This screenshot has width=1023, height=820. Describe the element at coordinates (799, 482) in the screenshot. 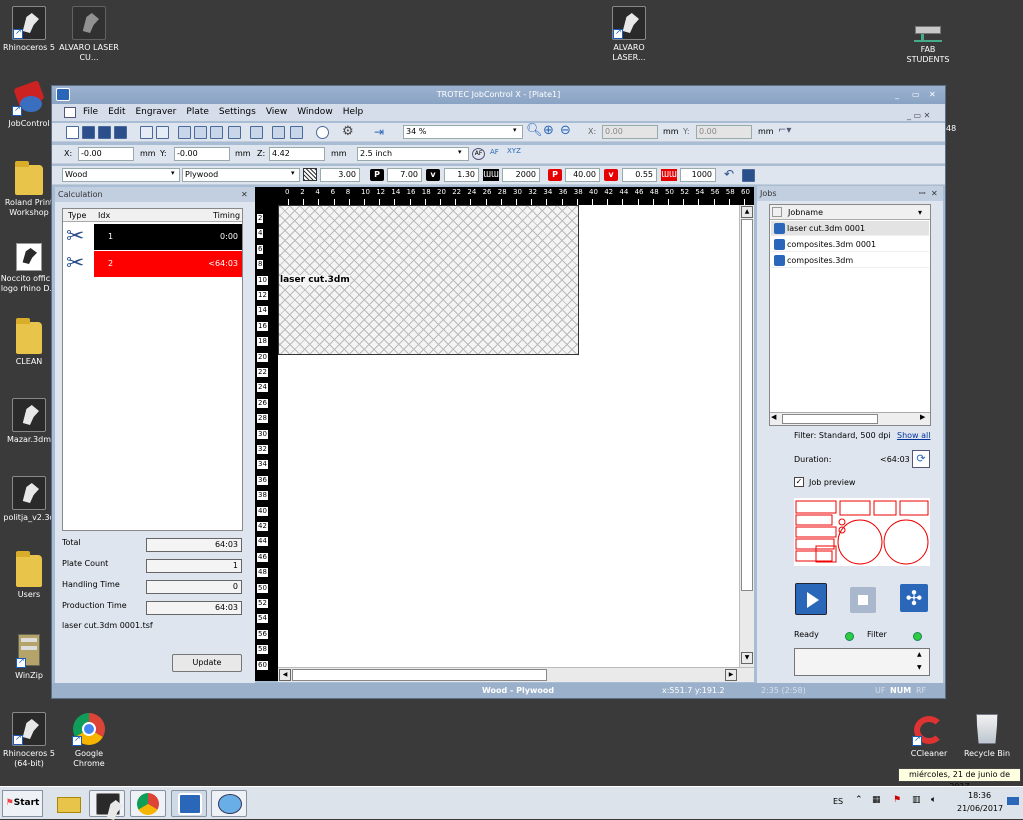

I see `job-preview-checkbox: ✓` at that location.